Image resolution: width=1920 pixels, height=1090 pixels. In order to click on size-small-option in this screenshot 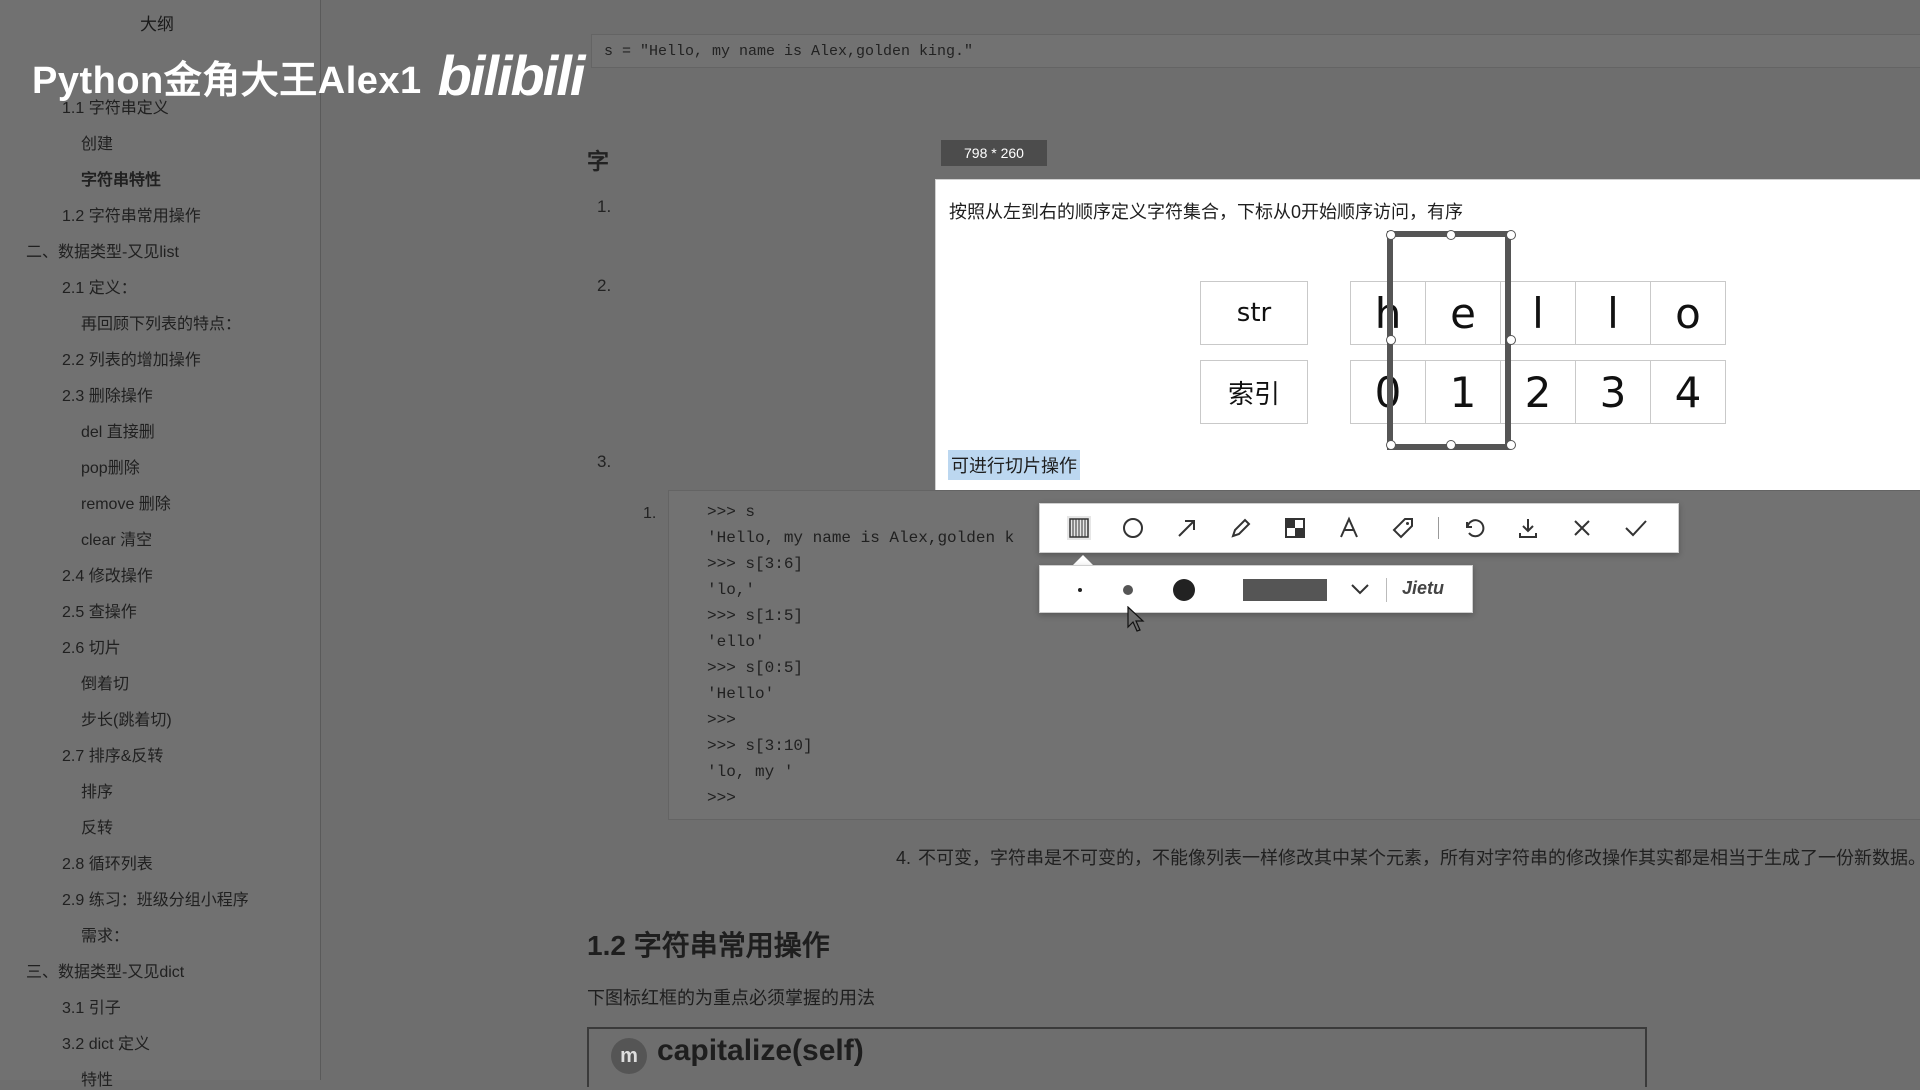, I will do `click(1080, 590)`.